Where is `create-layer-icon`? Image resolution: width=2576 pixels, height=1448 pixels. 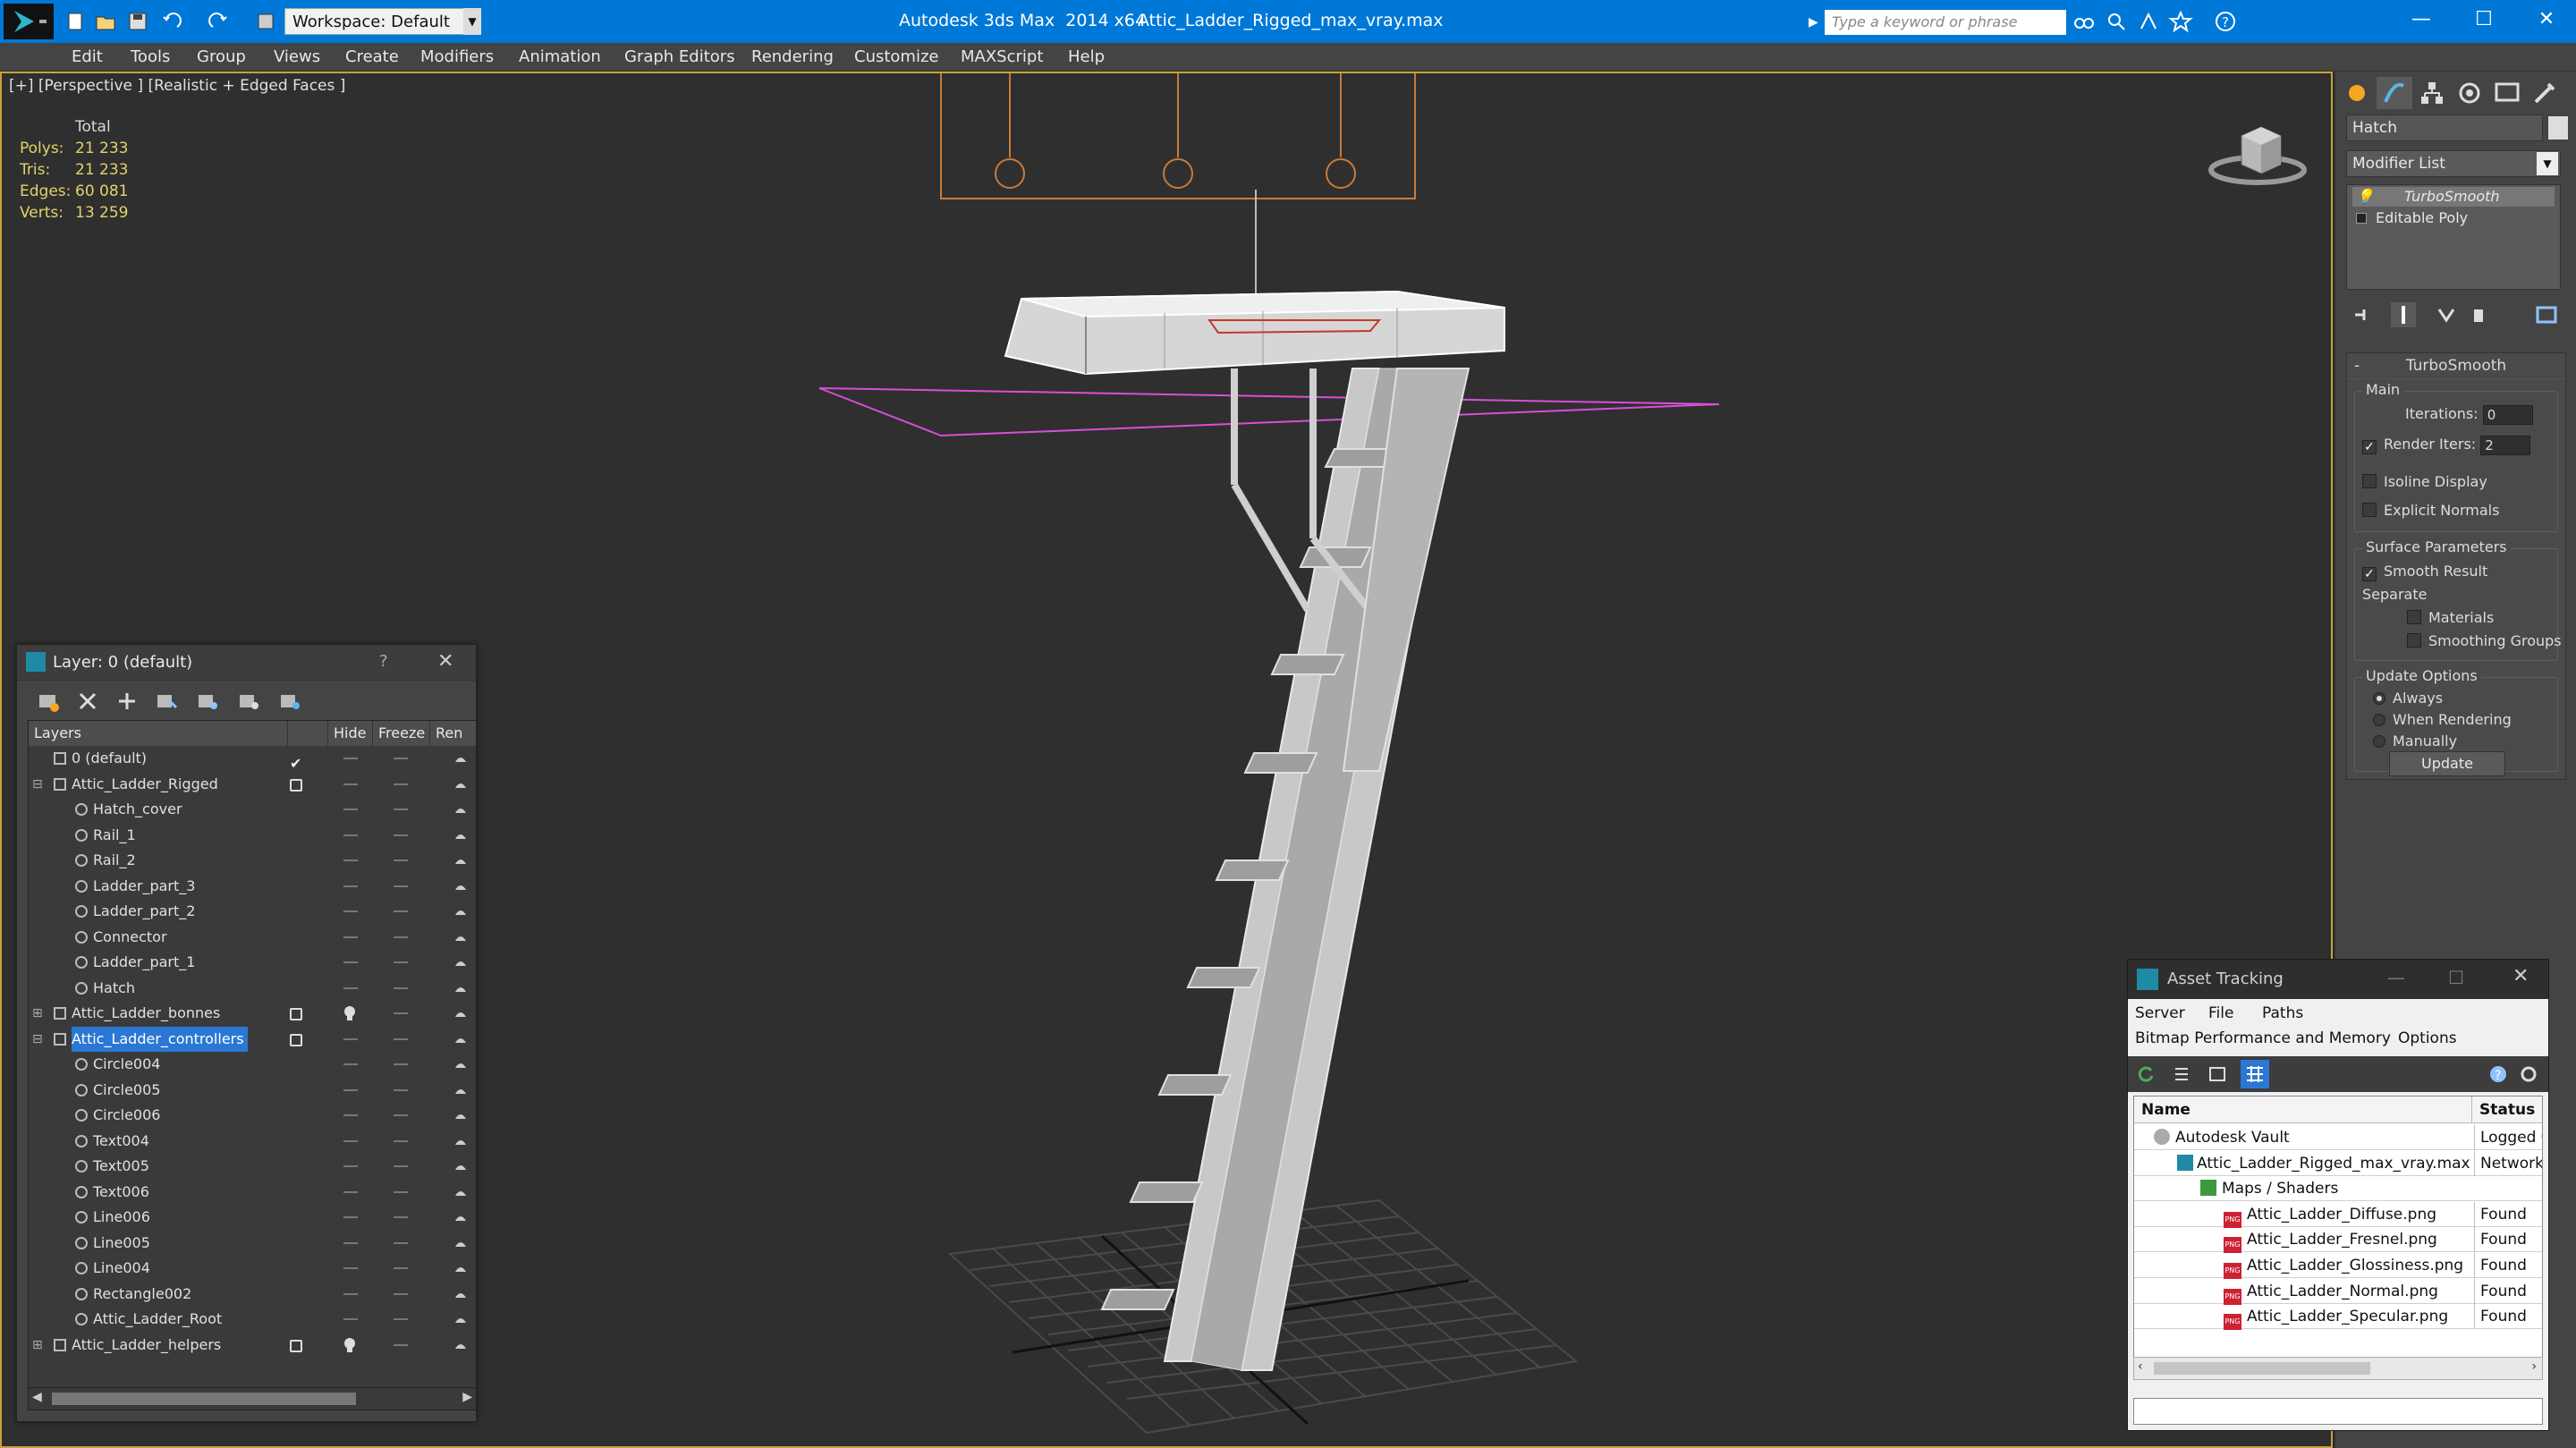 create-layer-icon is located at coordinates (48, 701).